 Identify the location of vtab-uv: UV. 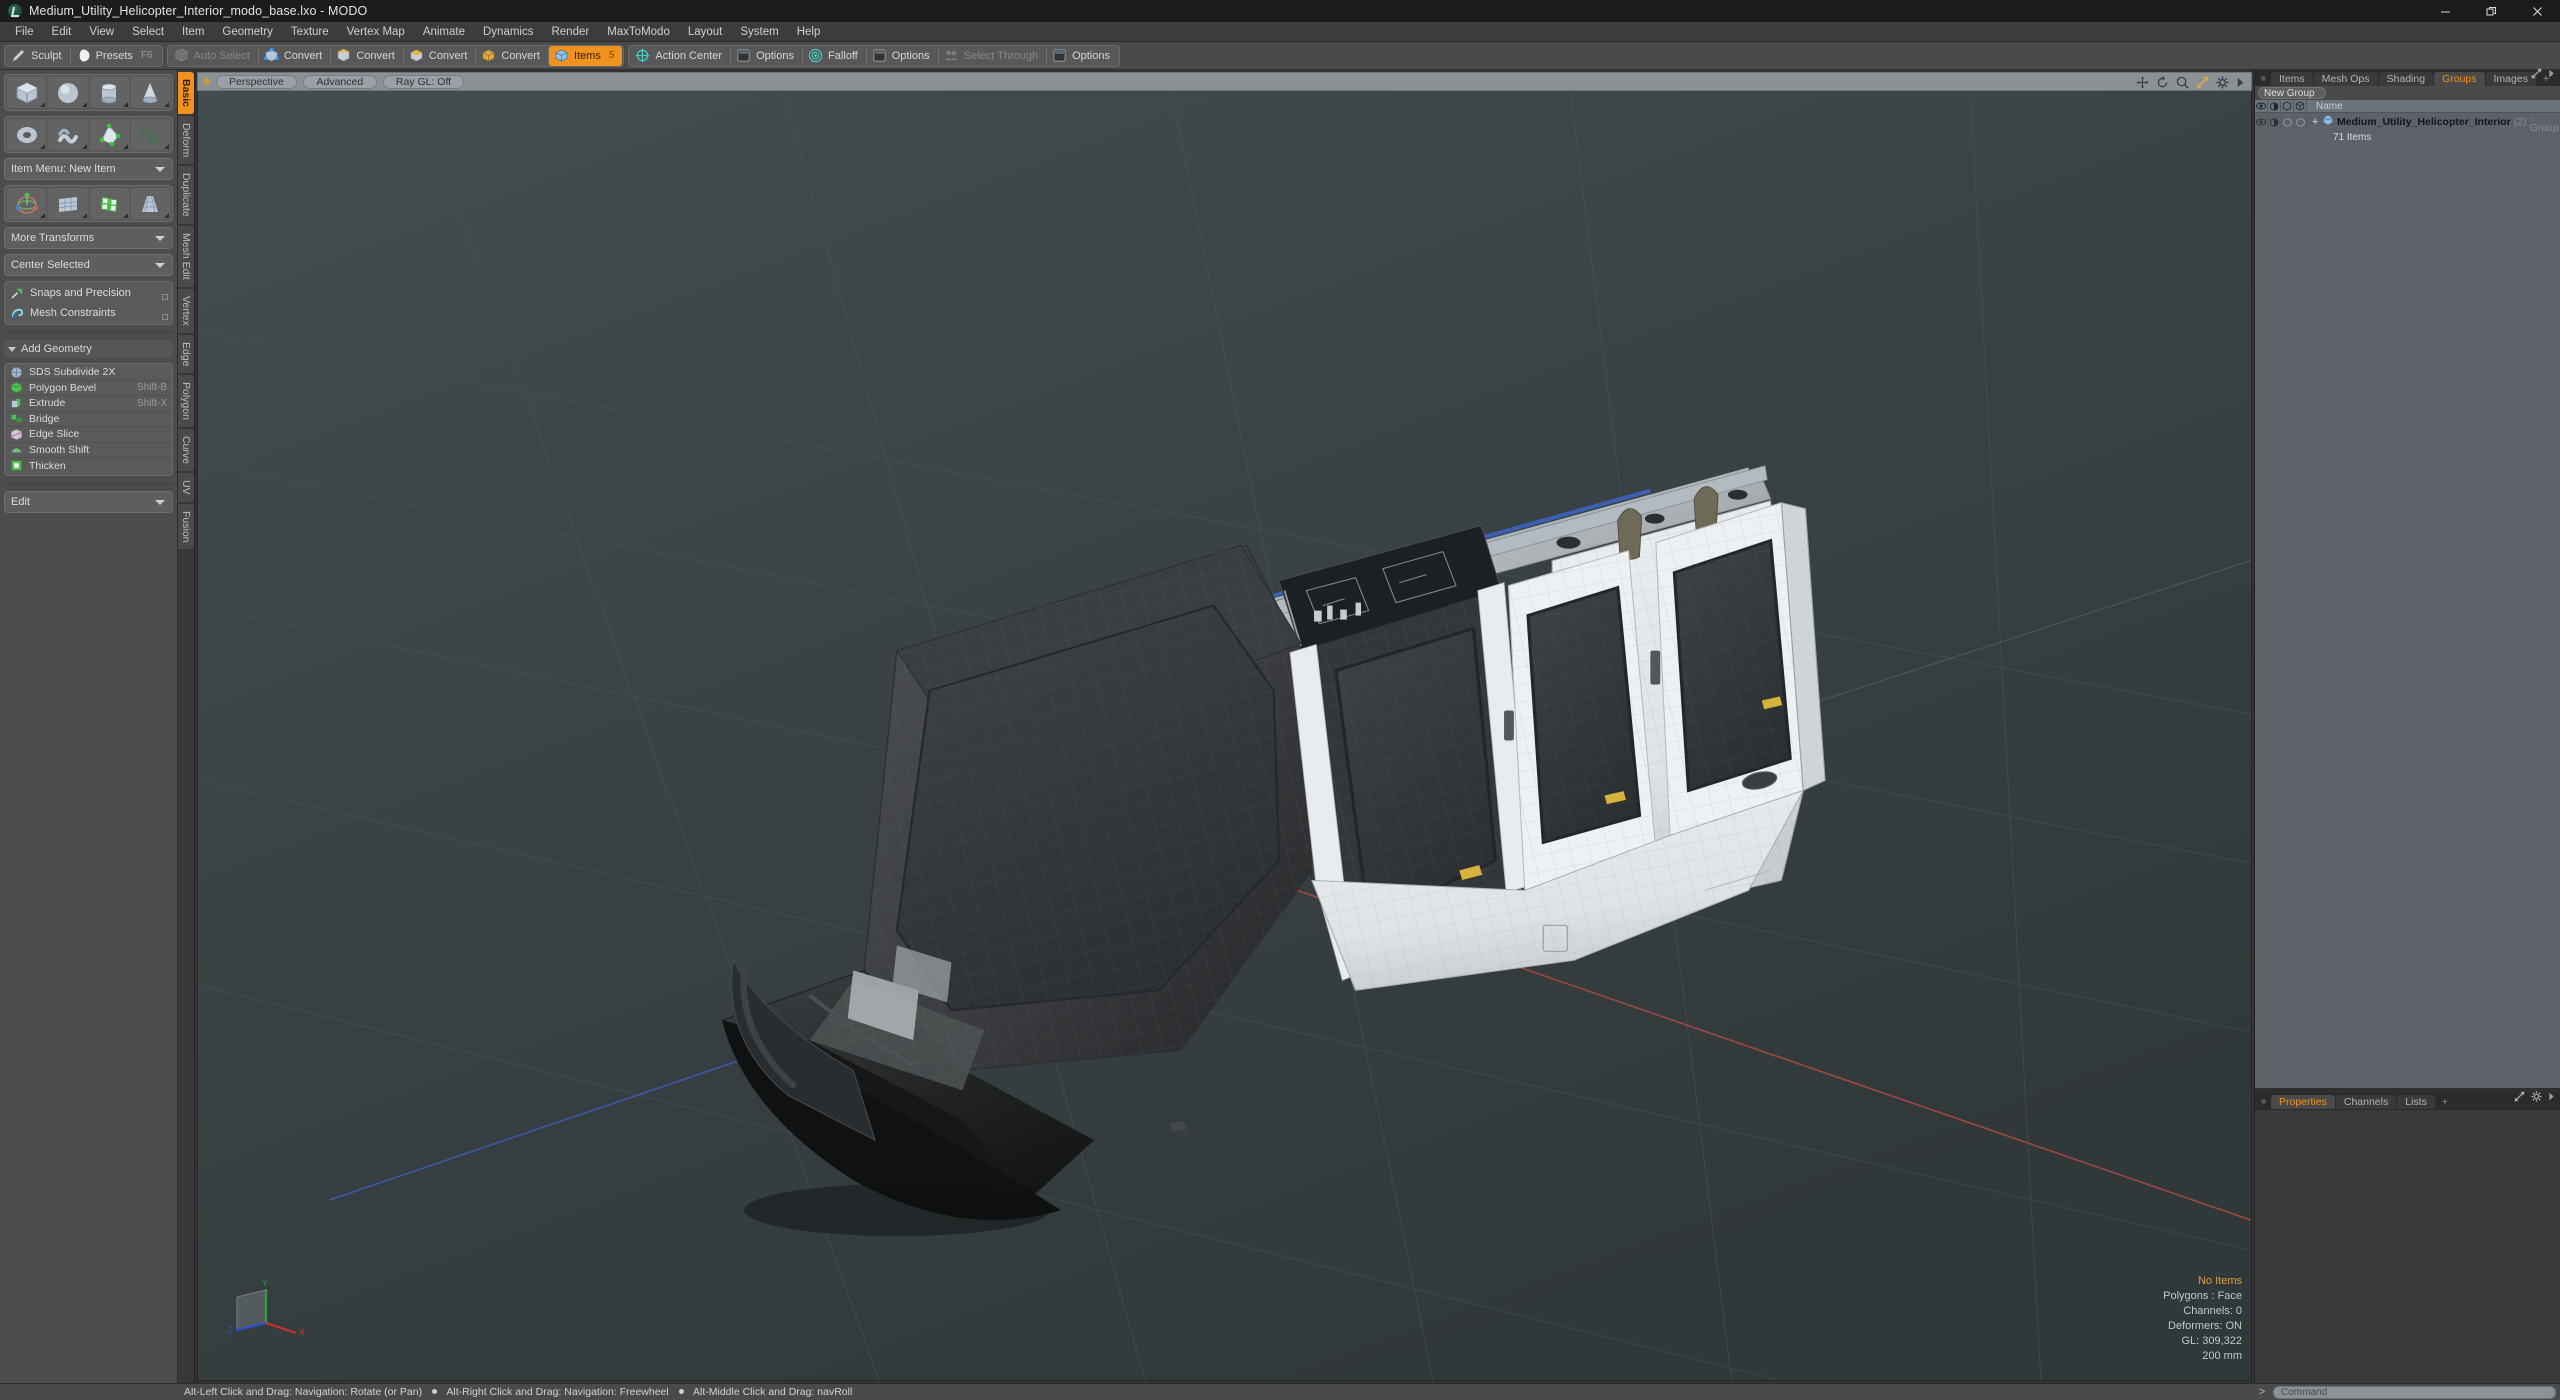
(186, 487).